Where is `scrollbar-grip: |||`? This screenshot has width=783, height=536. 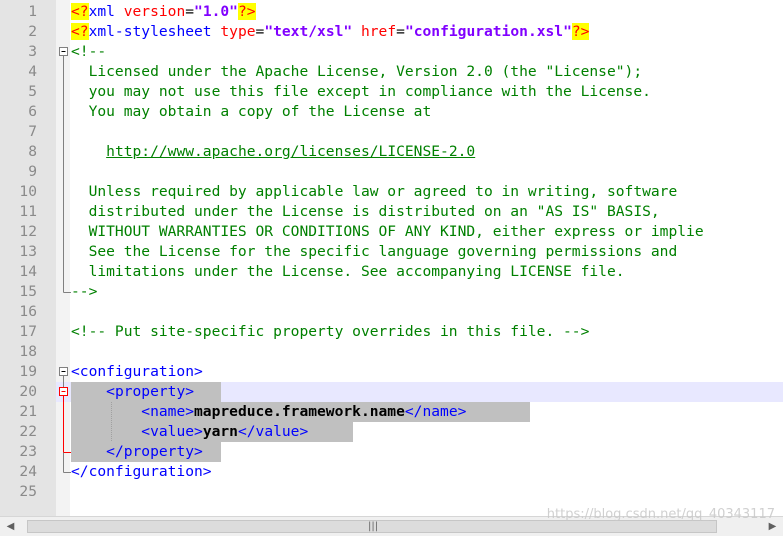
scrollbar-grip: ||| is located at coordinates (373, 526).